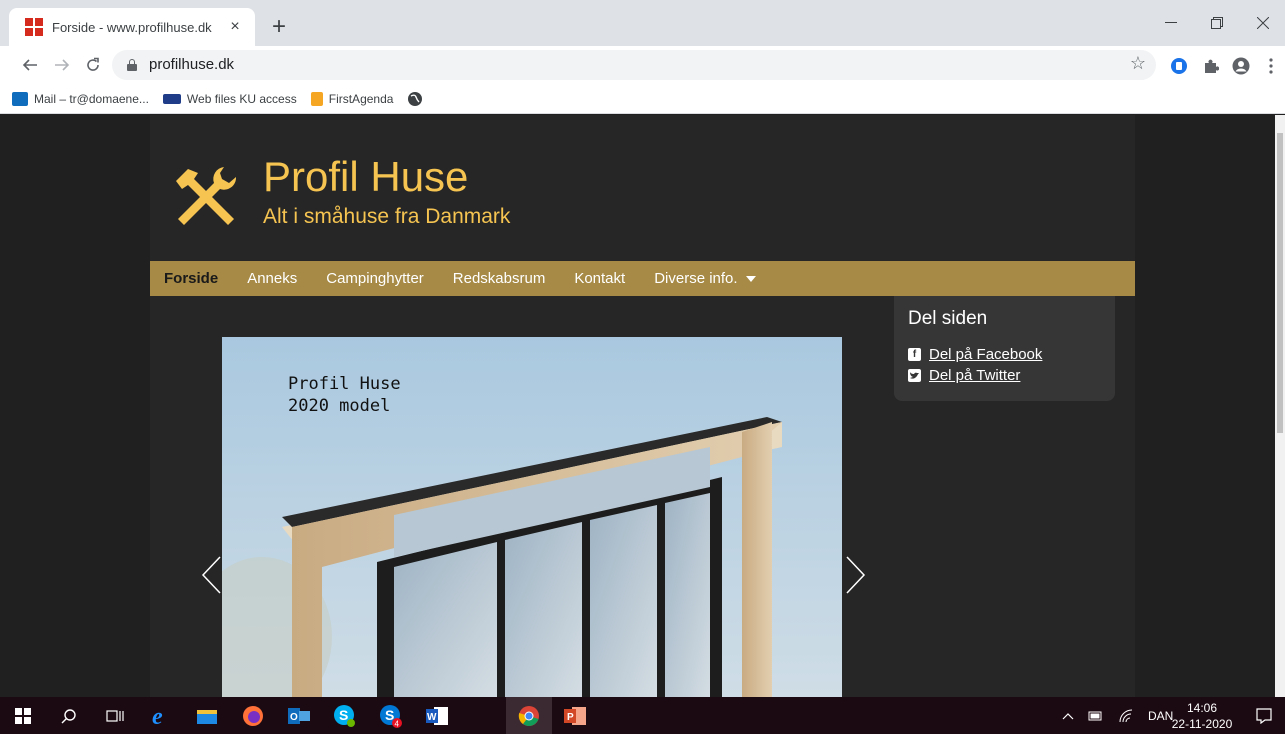 The height and width of the screenshot is (734, 1285). I want to click on windows-taskbar: e O S S4 W P DAN 14:06 22-11-2020, so click(642, 715).